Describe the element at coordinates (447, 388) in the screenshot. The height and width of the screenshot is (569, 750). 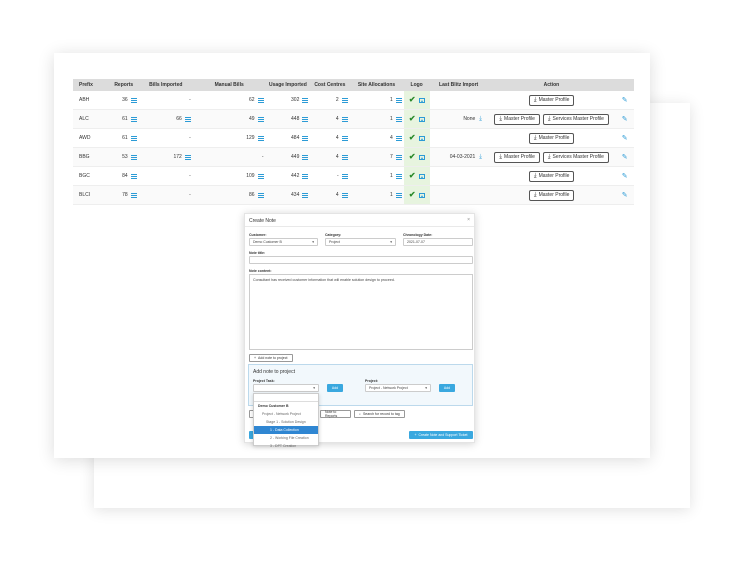
I see `add-project-button: Add` at that location.